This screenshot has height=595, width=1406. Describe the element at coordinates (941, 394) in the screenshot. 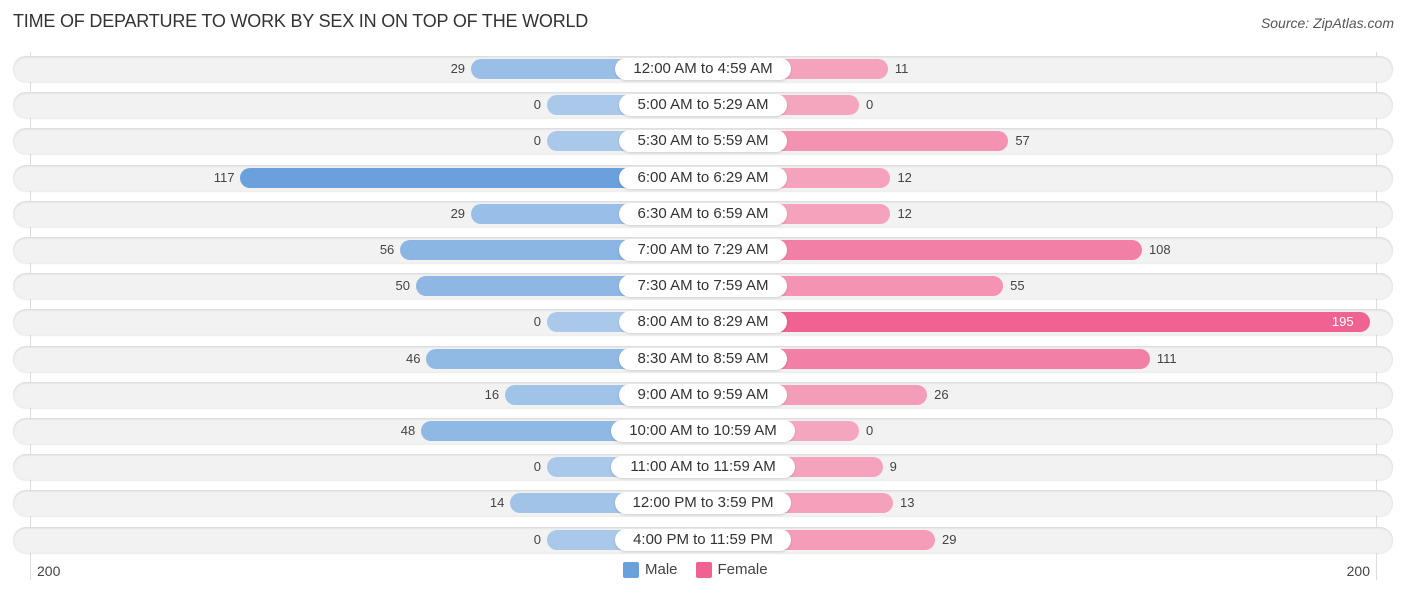

I see `value-label-female: 26` at that location.